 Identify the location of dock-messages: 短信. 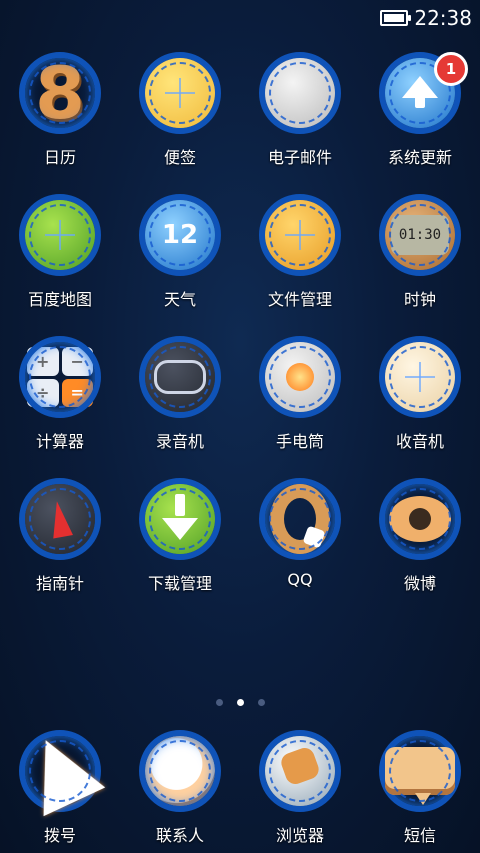
(420, 784).